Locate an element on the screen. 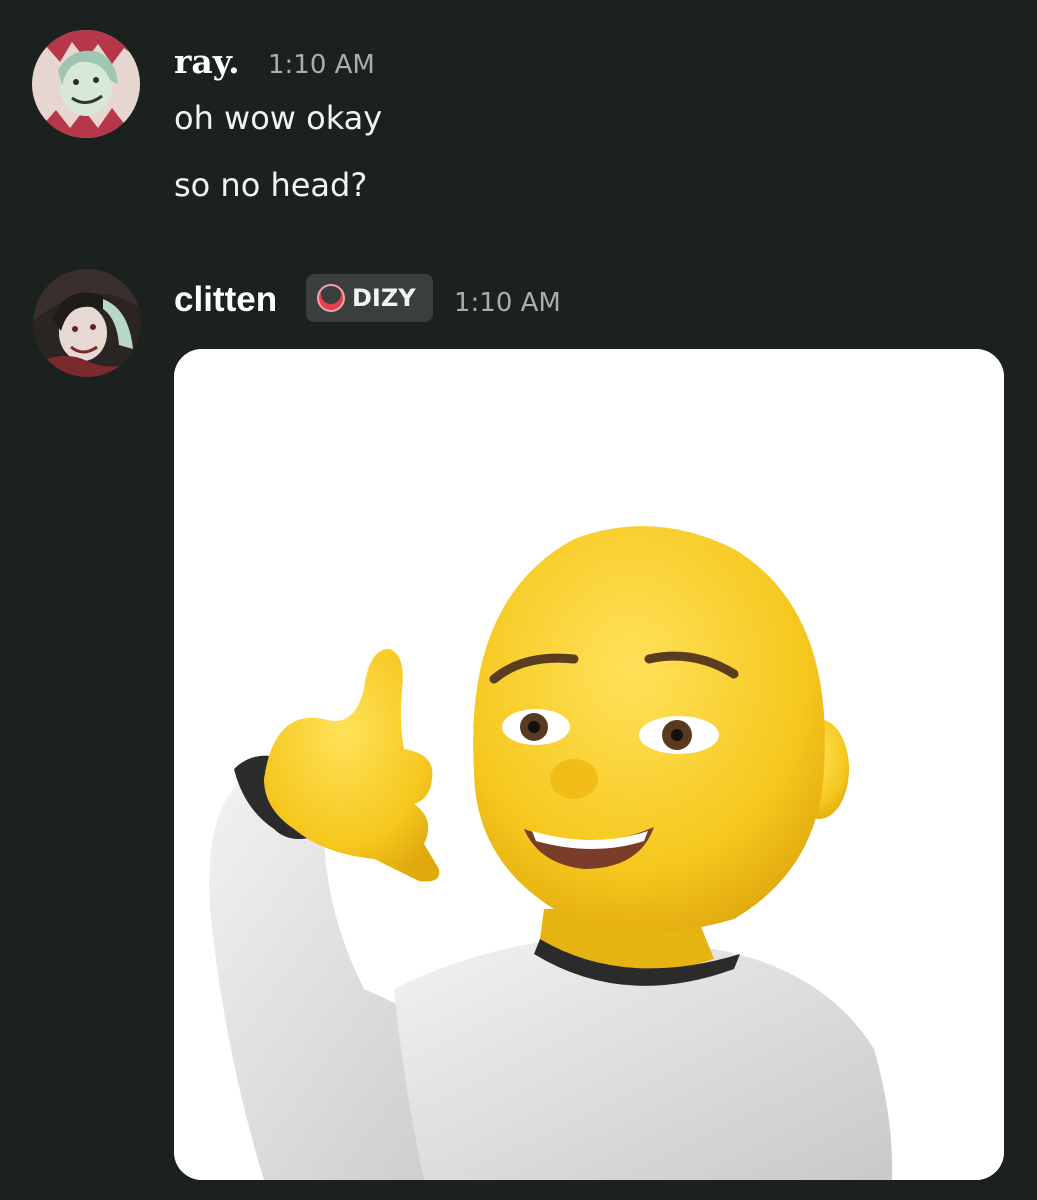 This screenshot has width=1037, height=1200. user-avatar-clitten is located at coordinates (87, 323).